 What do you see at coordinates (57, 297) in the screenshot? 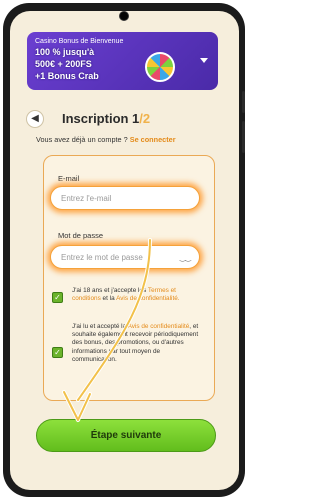
I see `terms-checkbox: ✓` at bounding box center [57, 297].